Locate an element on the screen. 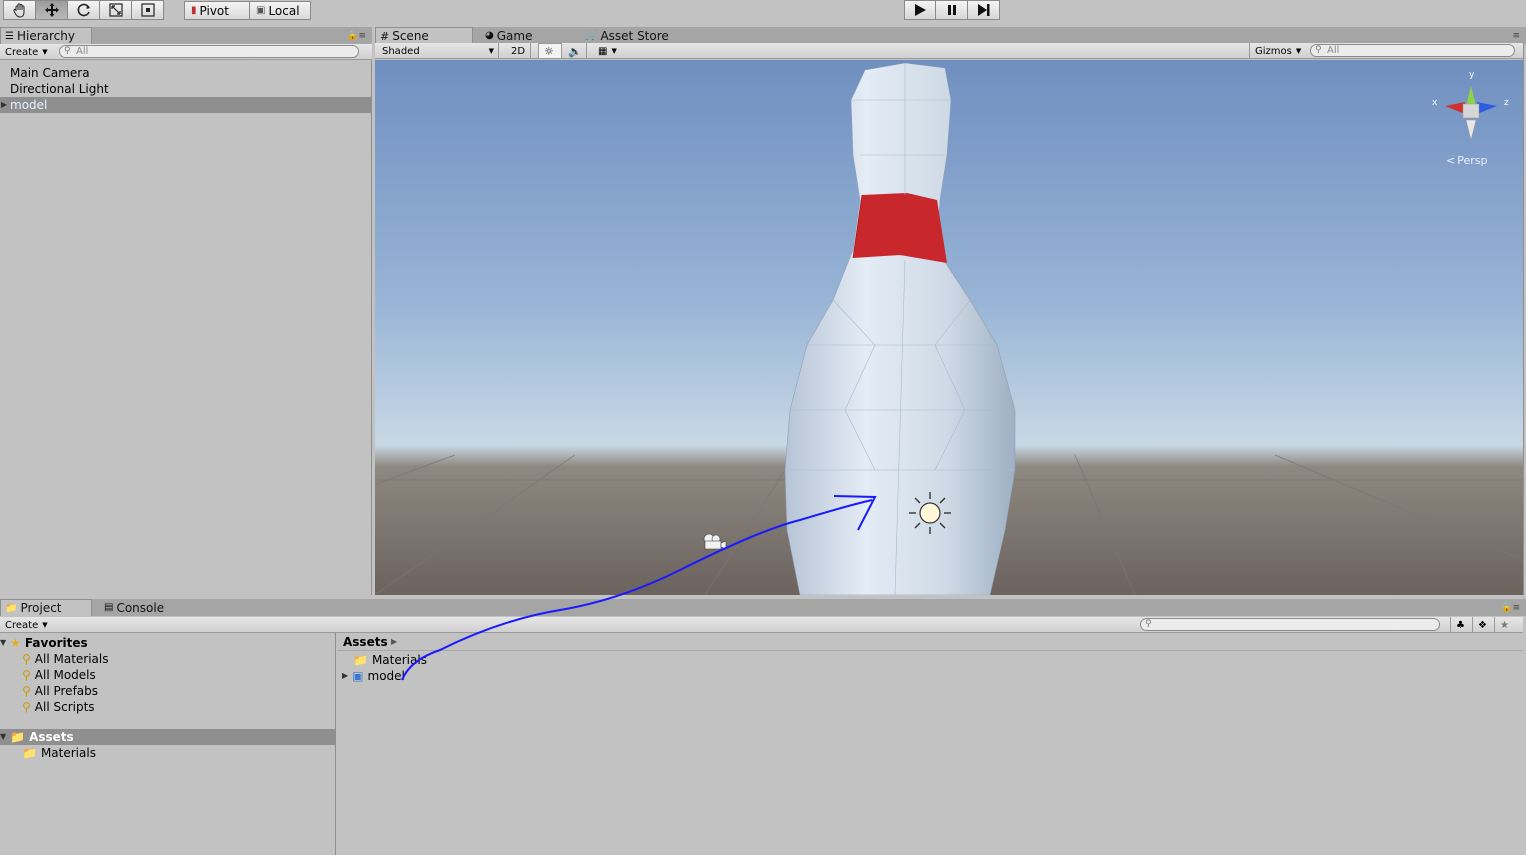  2d-toggle: 2D is located at coordinates (518, 51).